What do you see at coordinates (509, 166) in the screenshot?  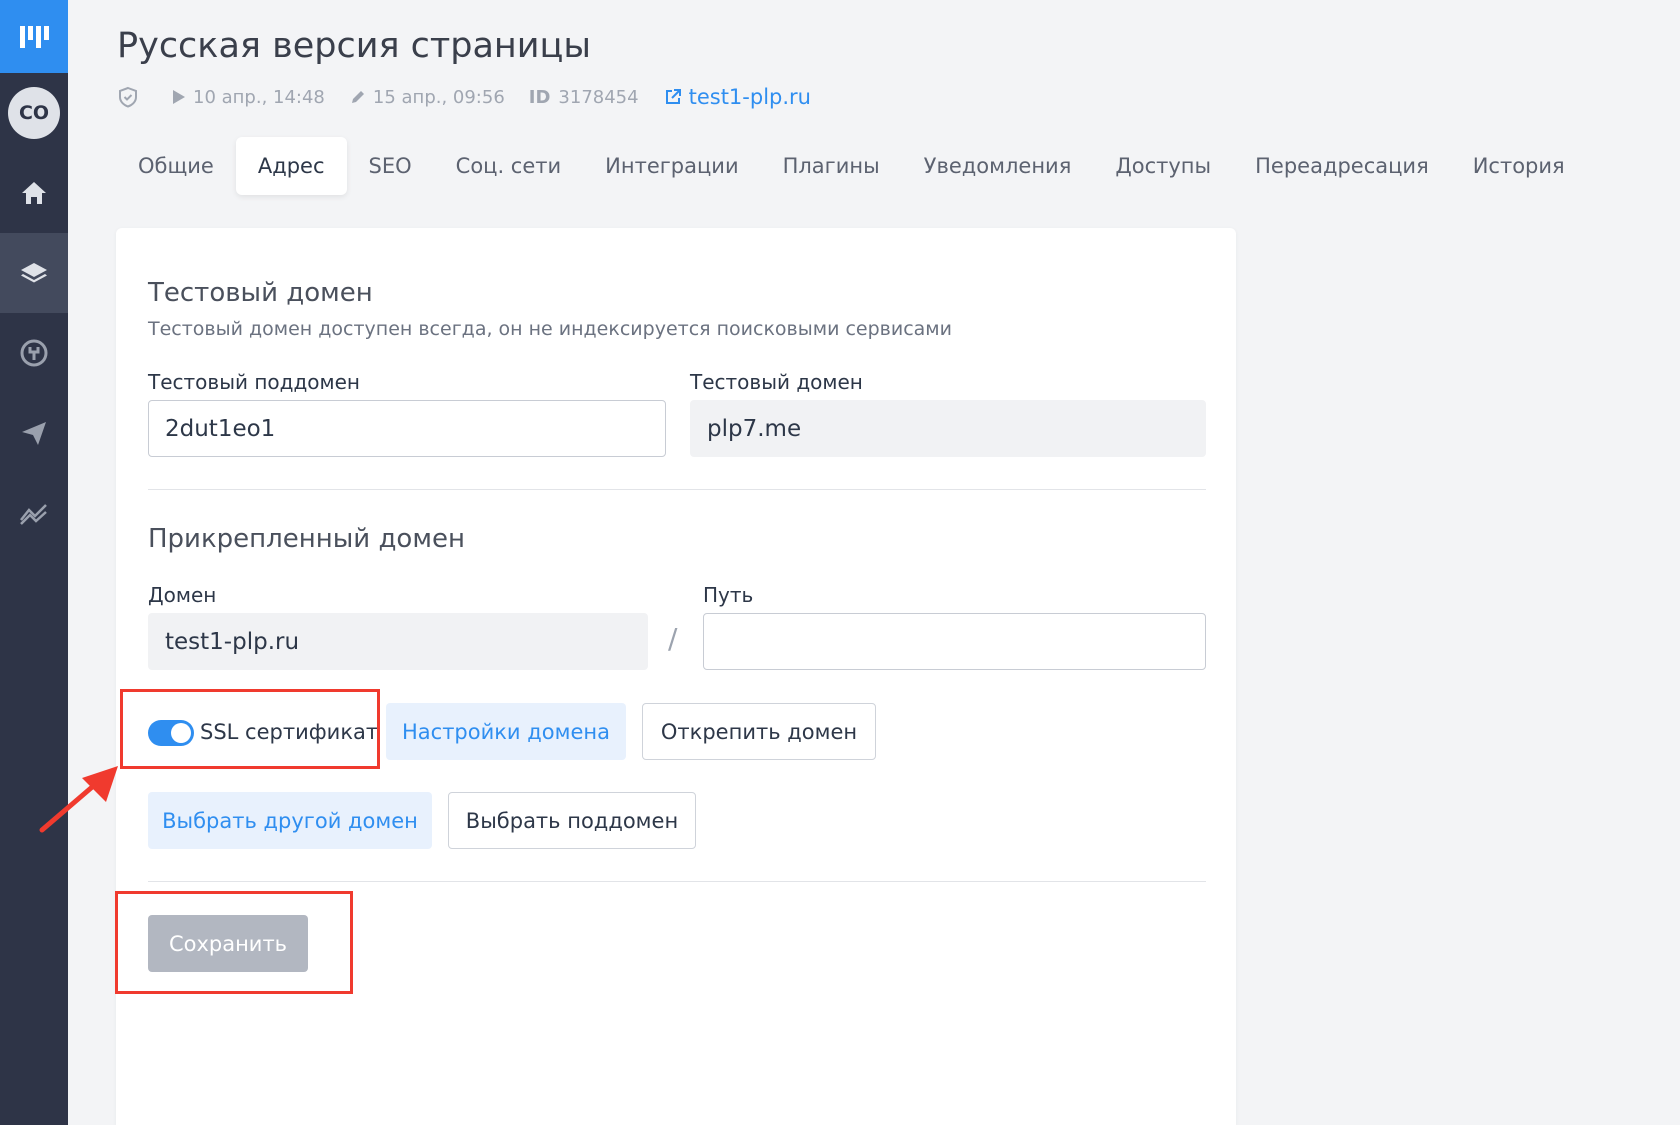 I see `tab-social: Соц. сети` at bounding box center [509, 166].